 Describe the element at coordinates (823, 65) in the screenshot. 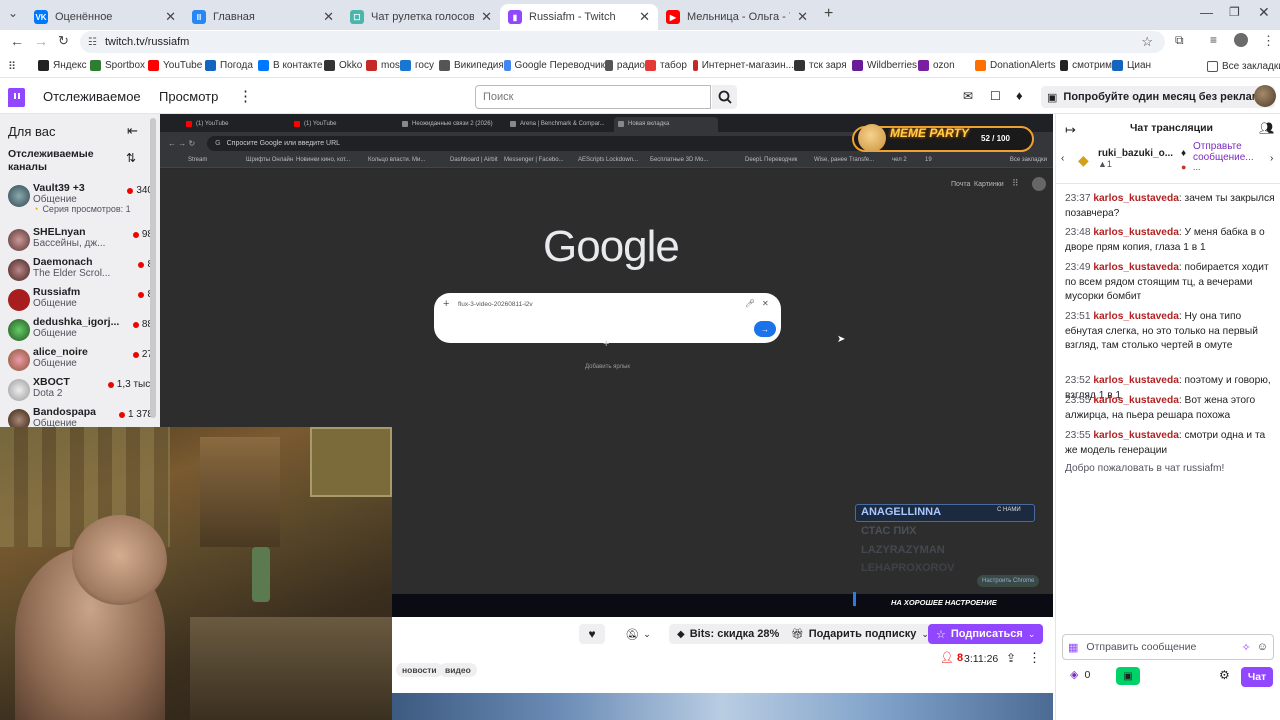

I see `bookmark-item: тск заря` at that location.